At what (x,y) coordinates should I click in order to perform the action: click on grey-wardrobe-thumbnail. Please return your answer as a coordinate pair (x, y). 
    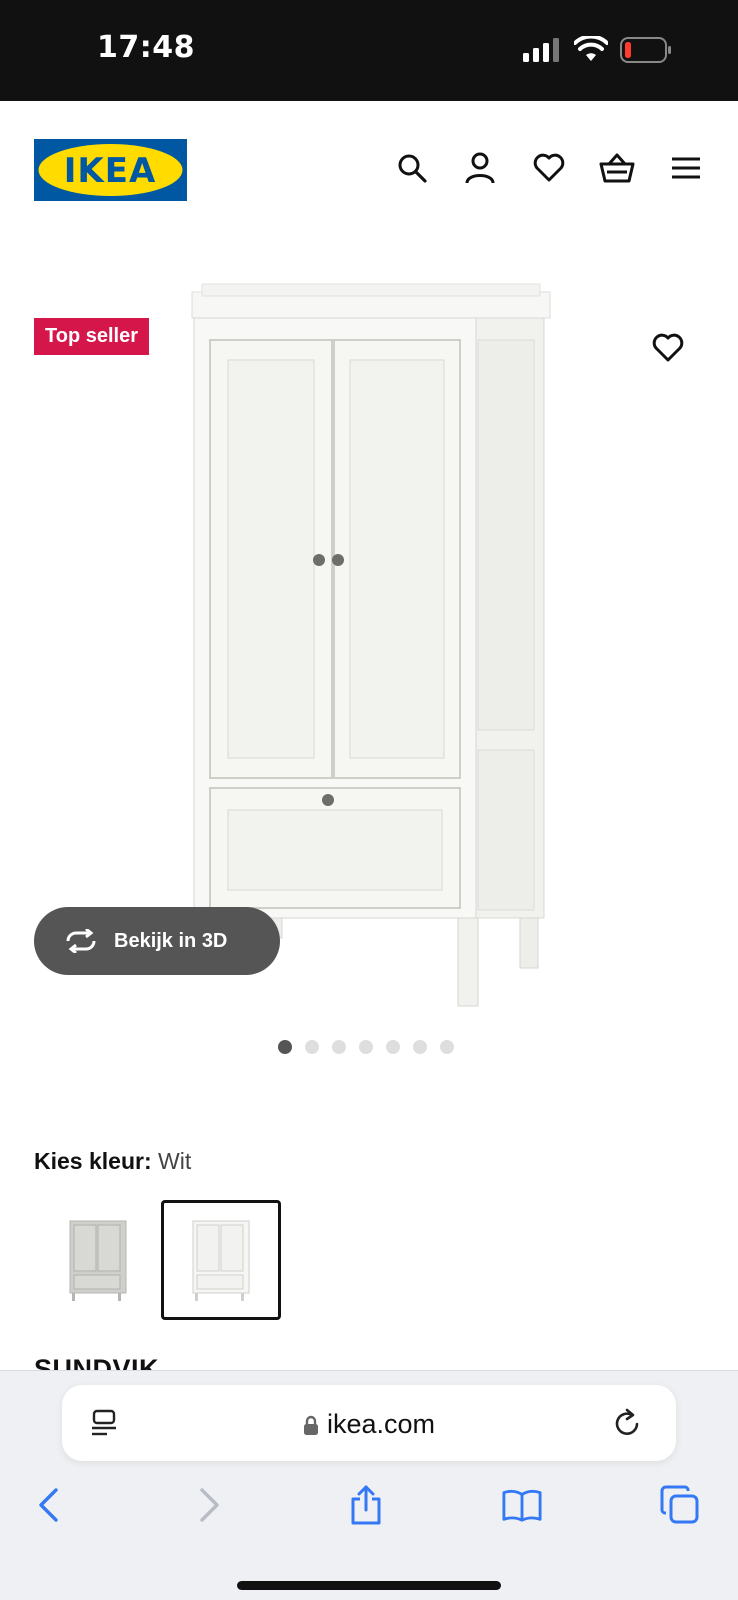
    Looking at the image, I should click on (98, 1260).